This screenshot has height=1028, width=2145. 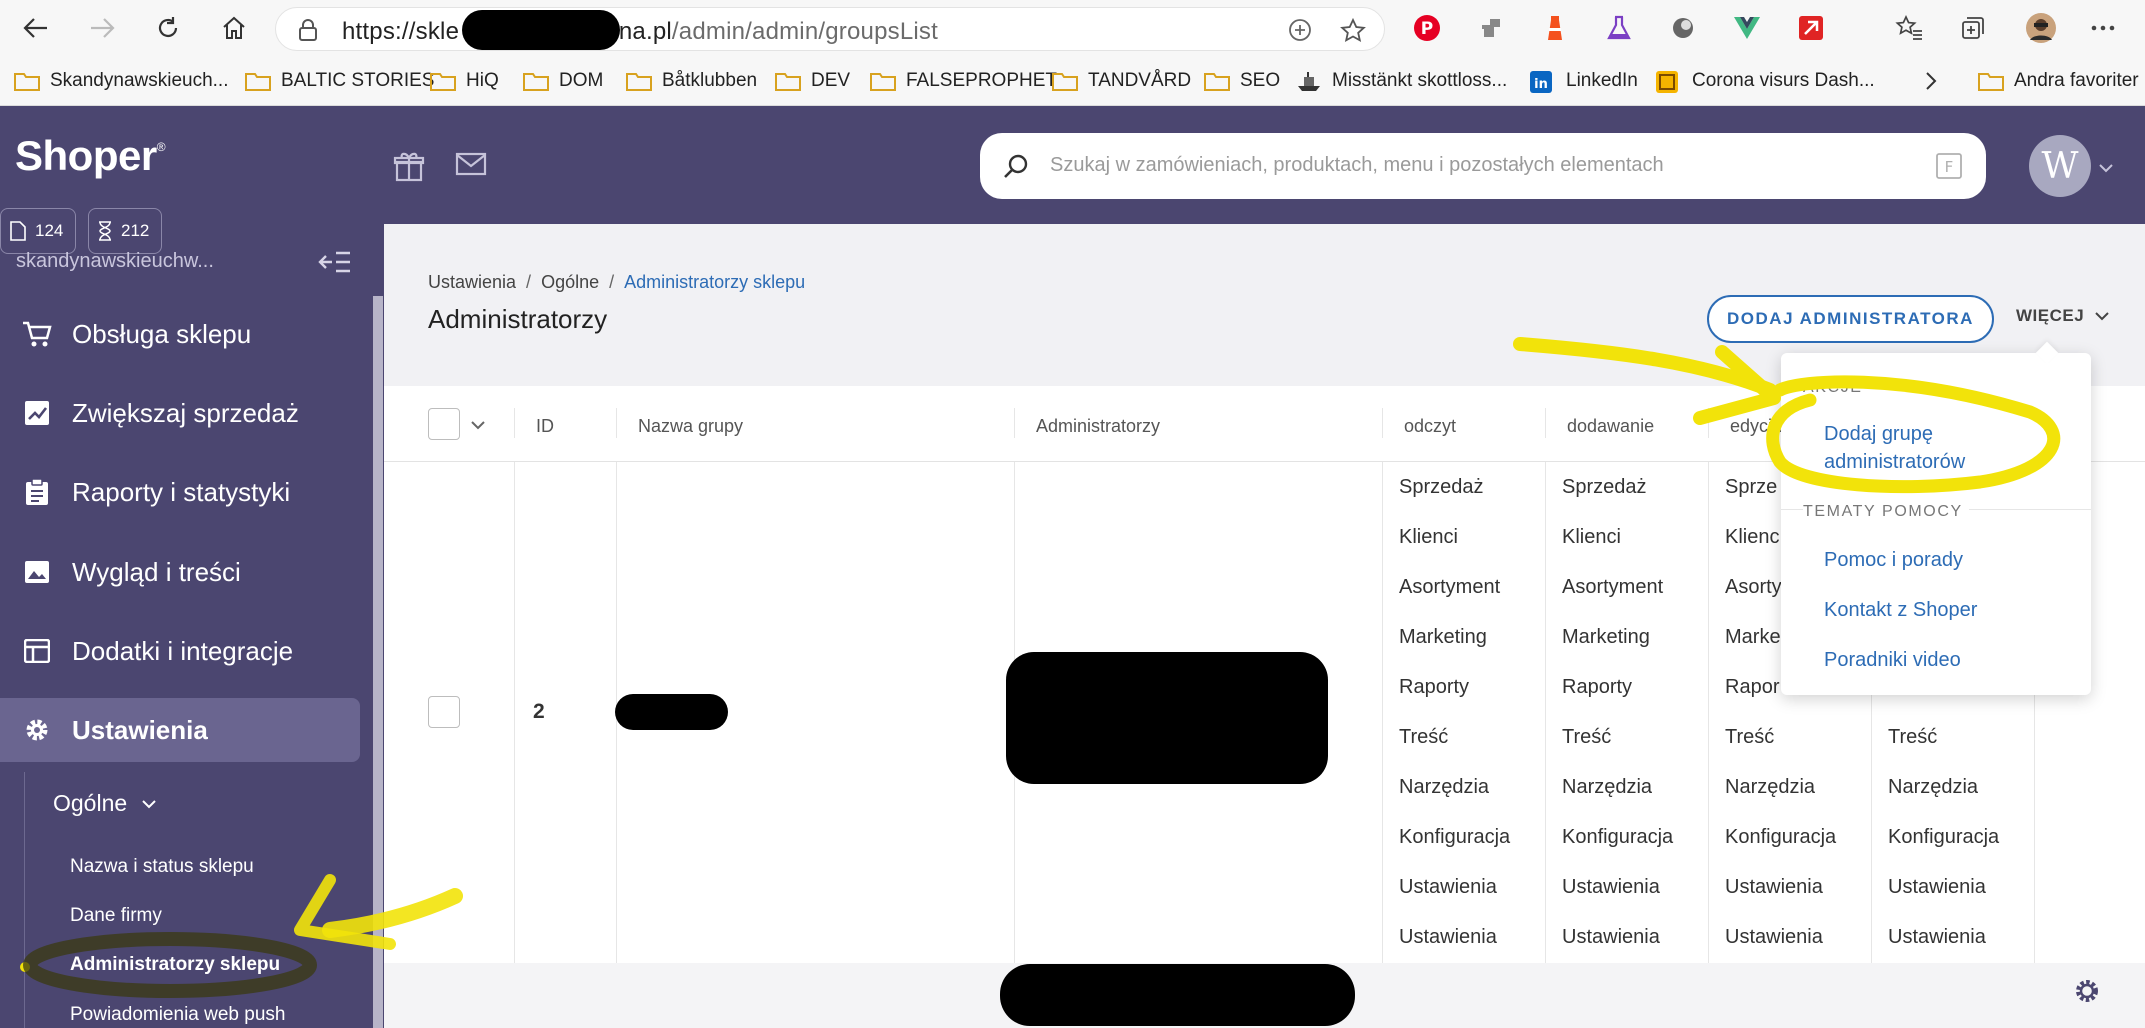 What do you see at coordinates (2063, 316) in the screenshot?
I see `more-menu-button: WIĘCEJ` at bounding box center [2063, 316].